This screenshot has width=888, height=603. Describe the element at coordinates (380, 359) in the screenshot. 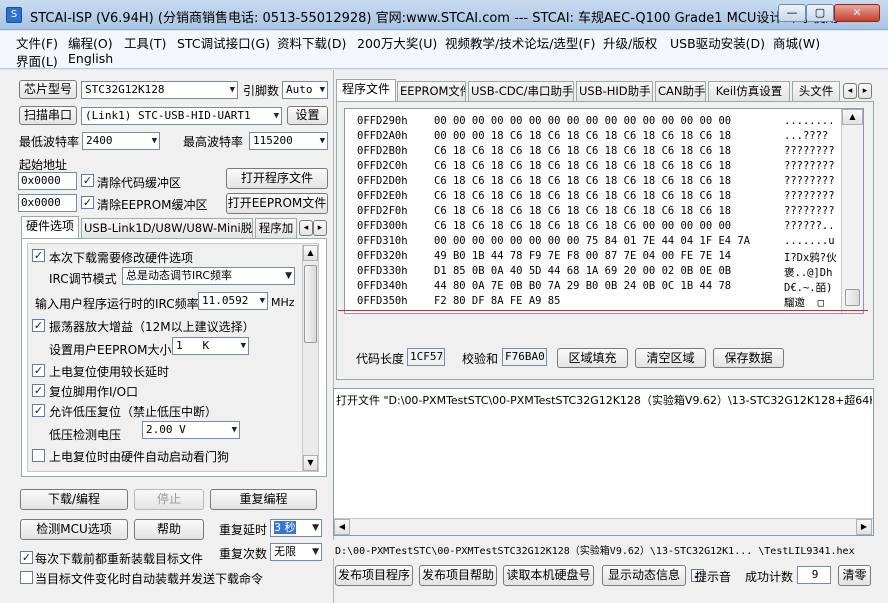

I see `code-length-label: 代码长度` at that location.